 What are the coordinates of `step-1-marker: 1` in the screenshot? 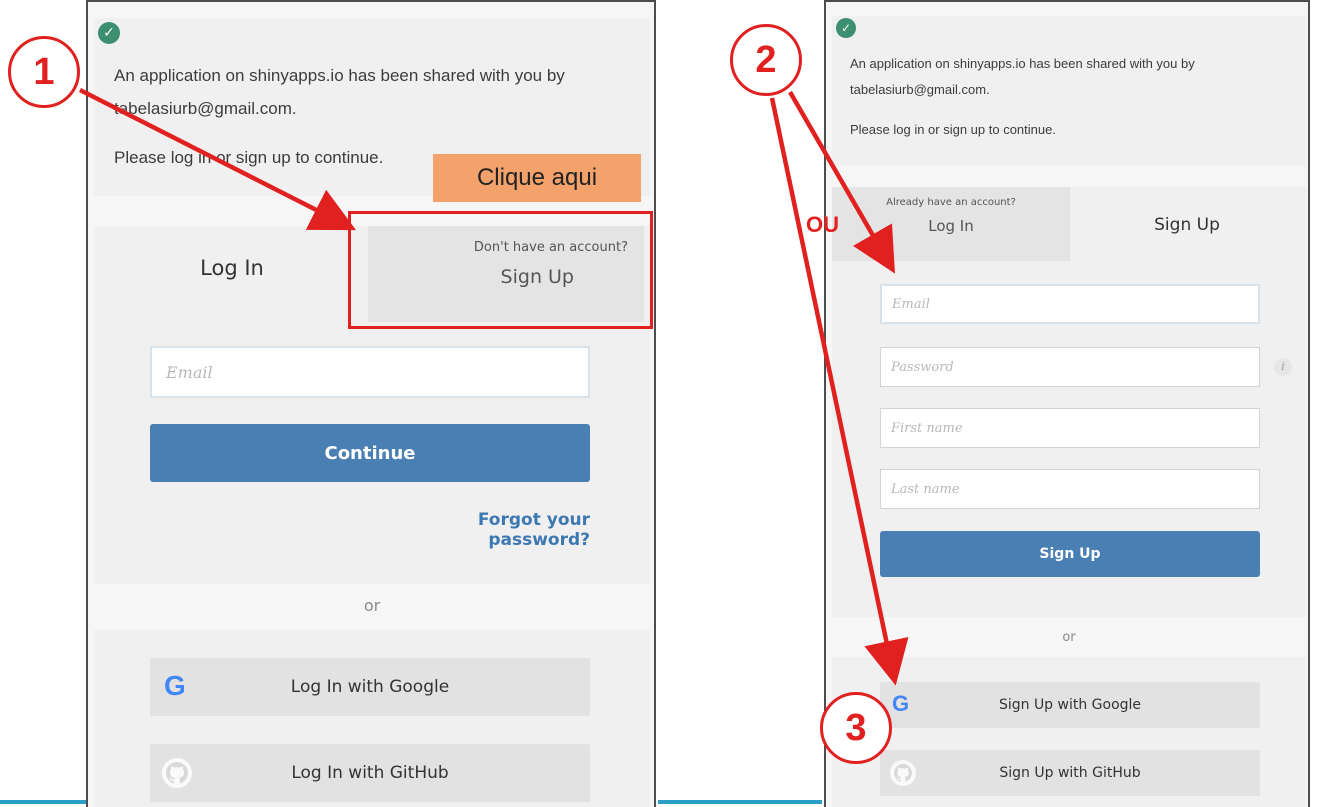 It's located at (44, 72).